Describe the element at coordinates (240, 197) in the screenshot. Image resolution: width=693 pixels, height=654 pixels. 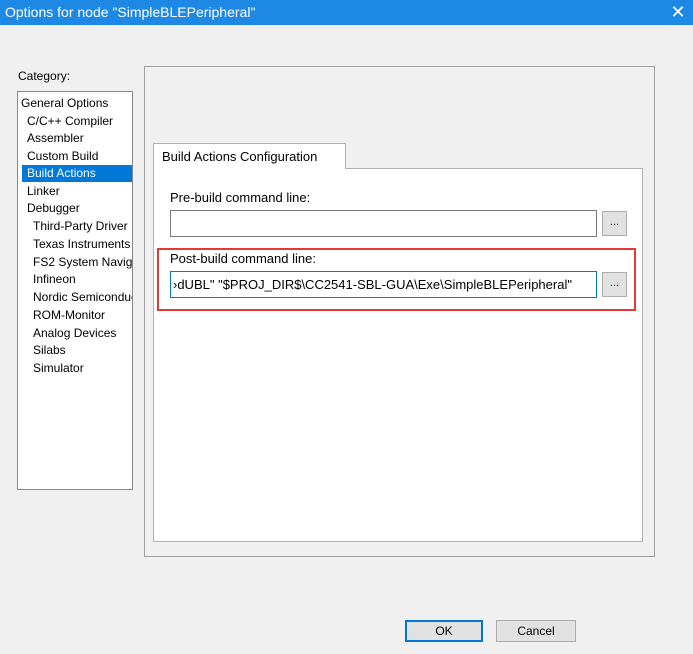
I see `prebuild-label: Pre-build command line:` at that location.